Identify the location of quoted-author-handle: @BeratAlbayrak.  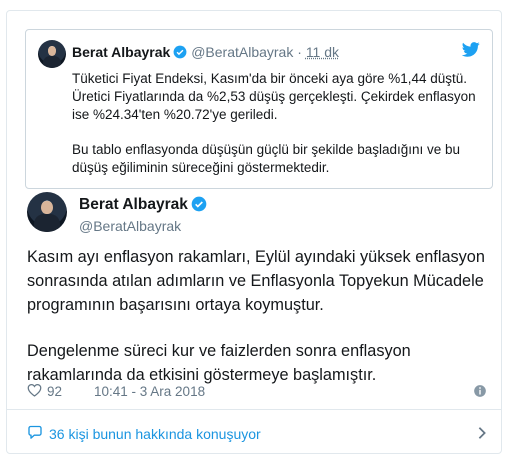
(242, 52).